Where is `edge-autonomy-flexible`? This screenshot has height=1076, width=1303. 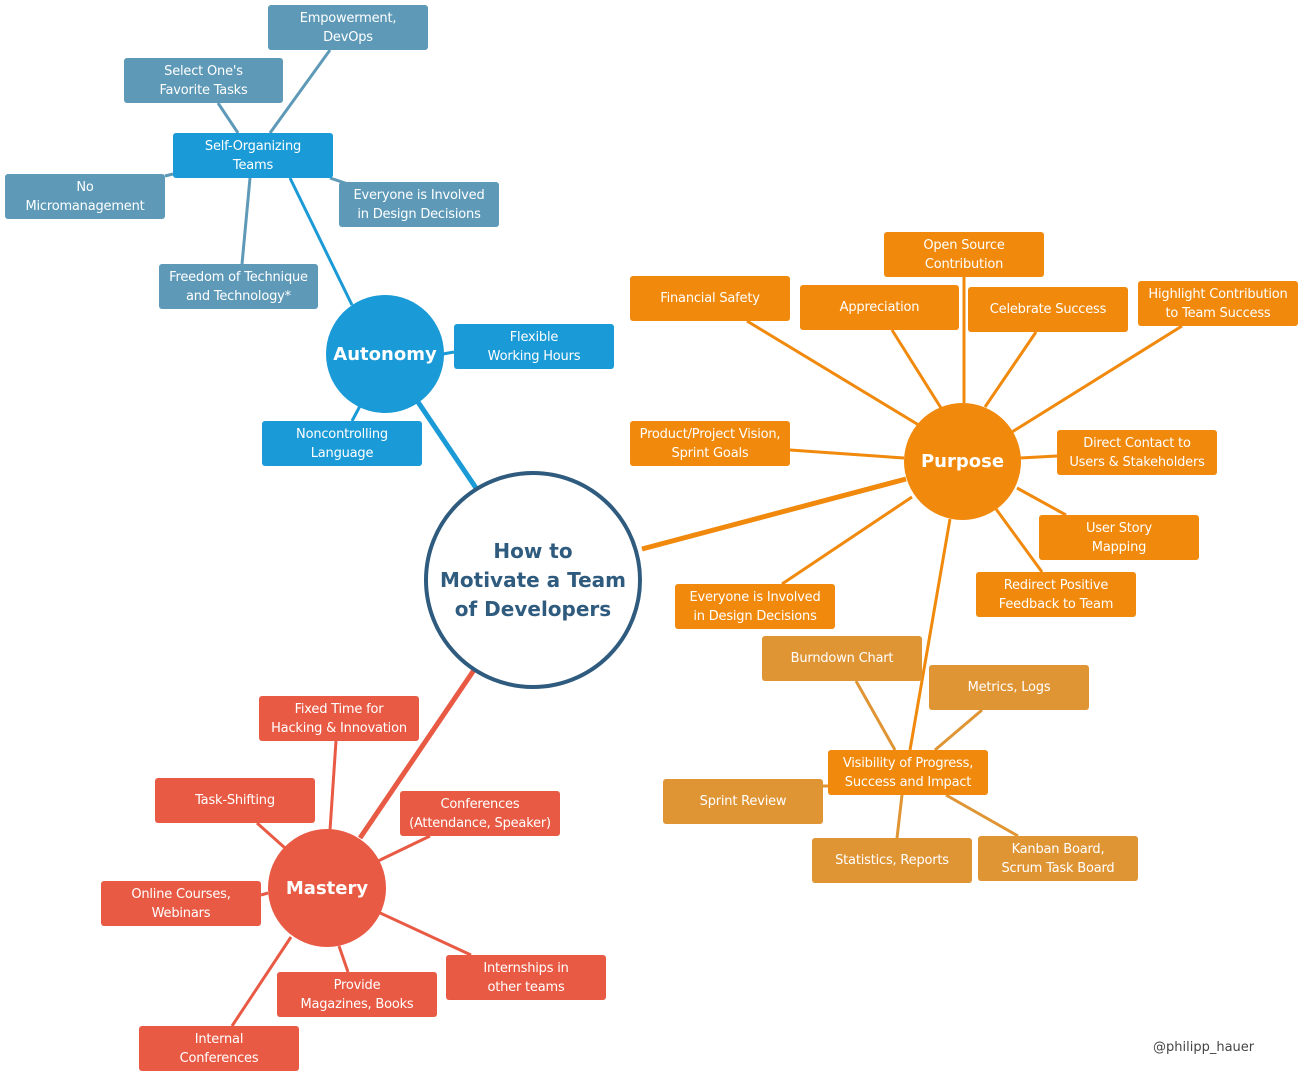
edge-autonomy-flexible is located at coordinates (448, 353).